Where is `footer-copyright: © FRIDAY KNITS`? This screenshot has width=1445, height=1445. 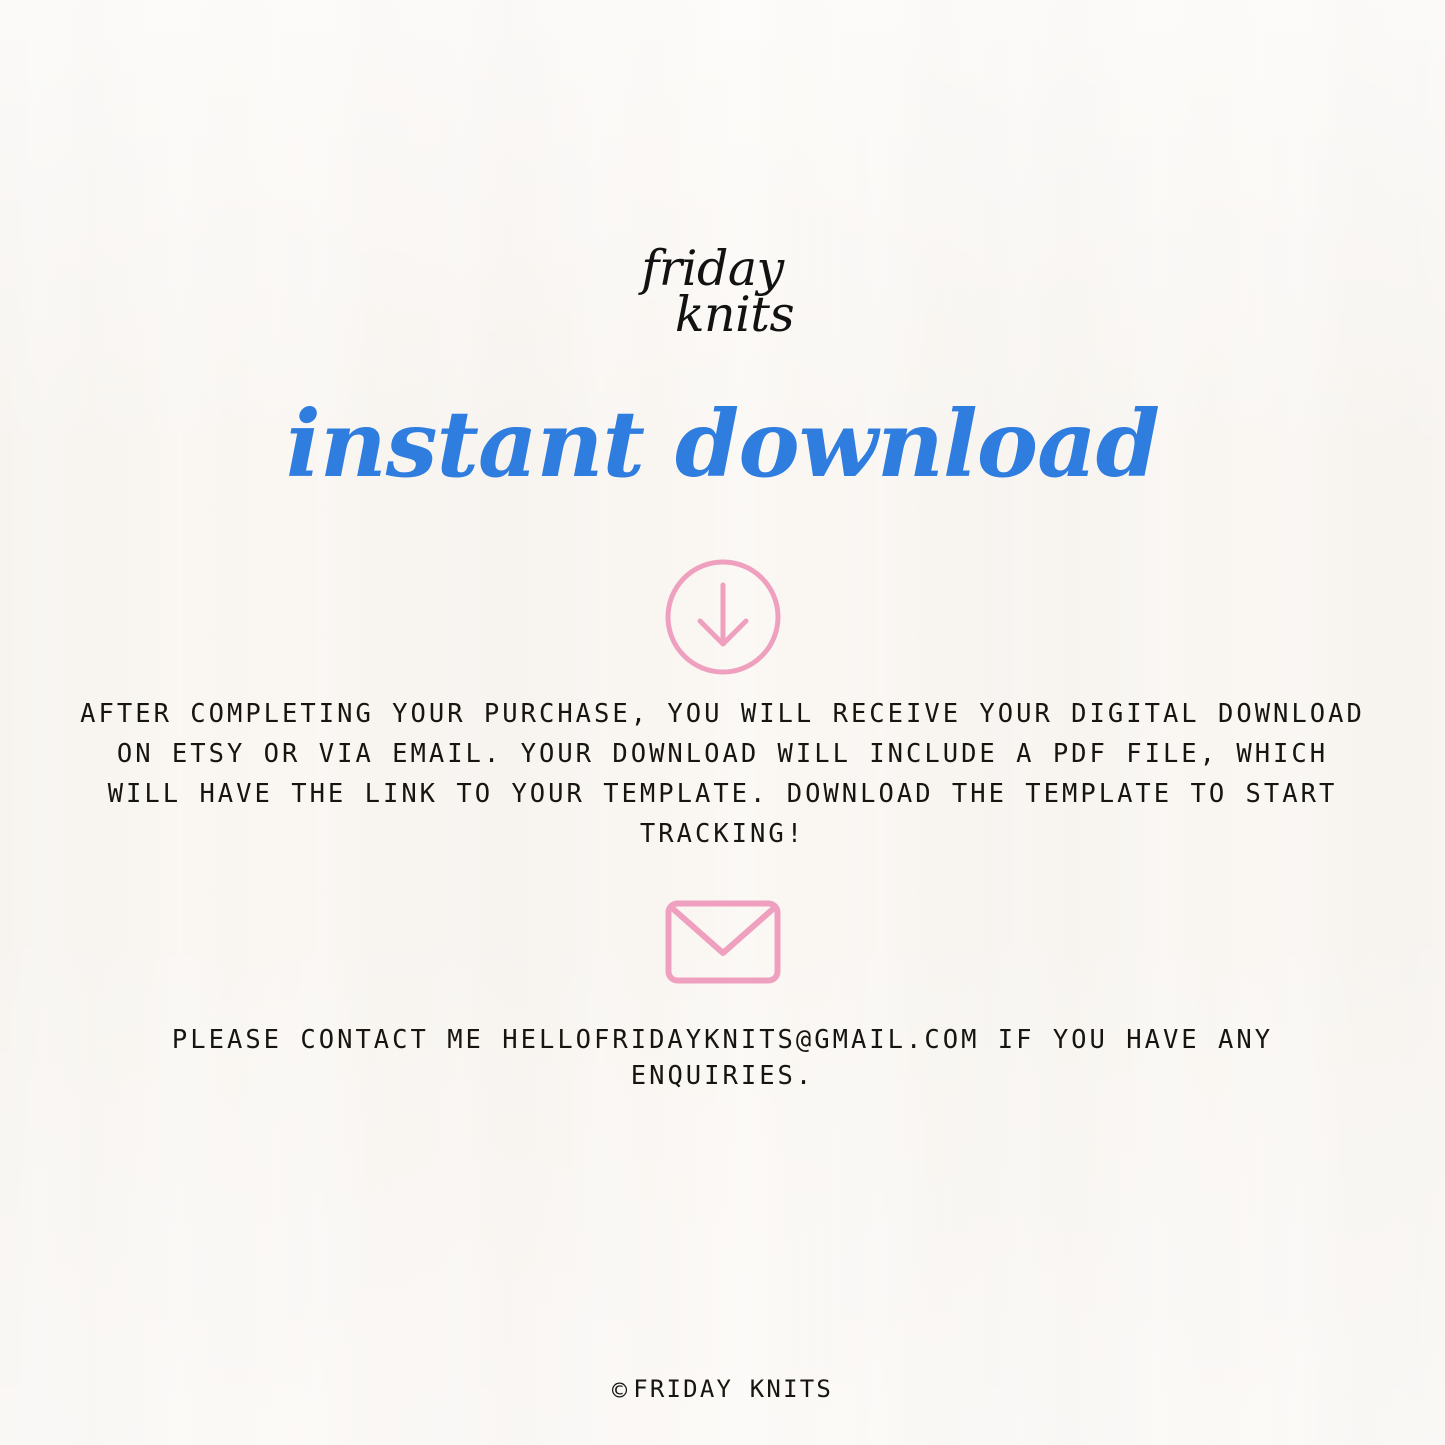
footer-copyright: © FRIDAY KNITS is located at coordinates (722, 1389).